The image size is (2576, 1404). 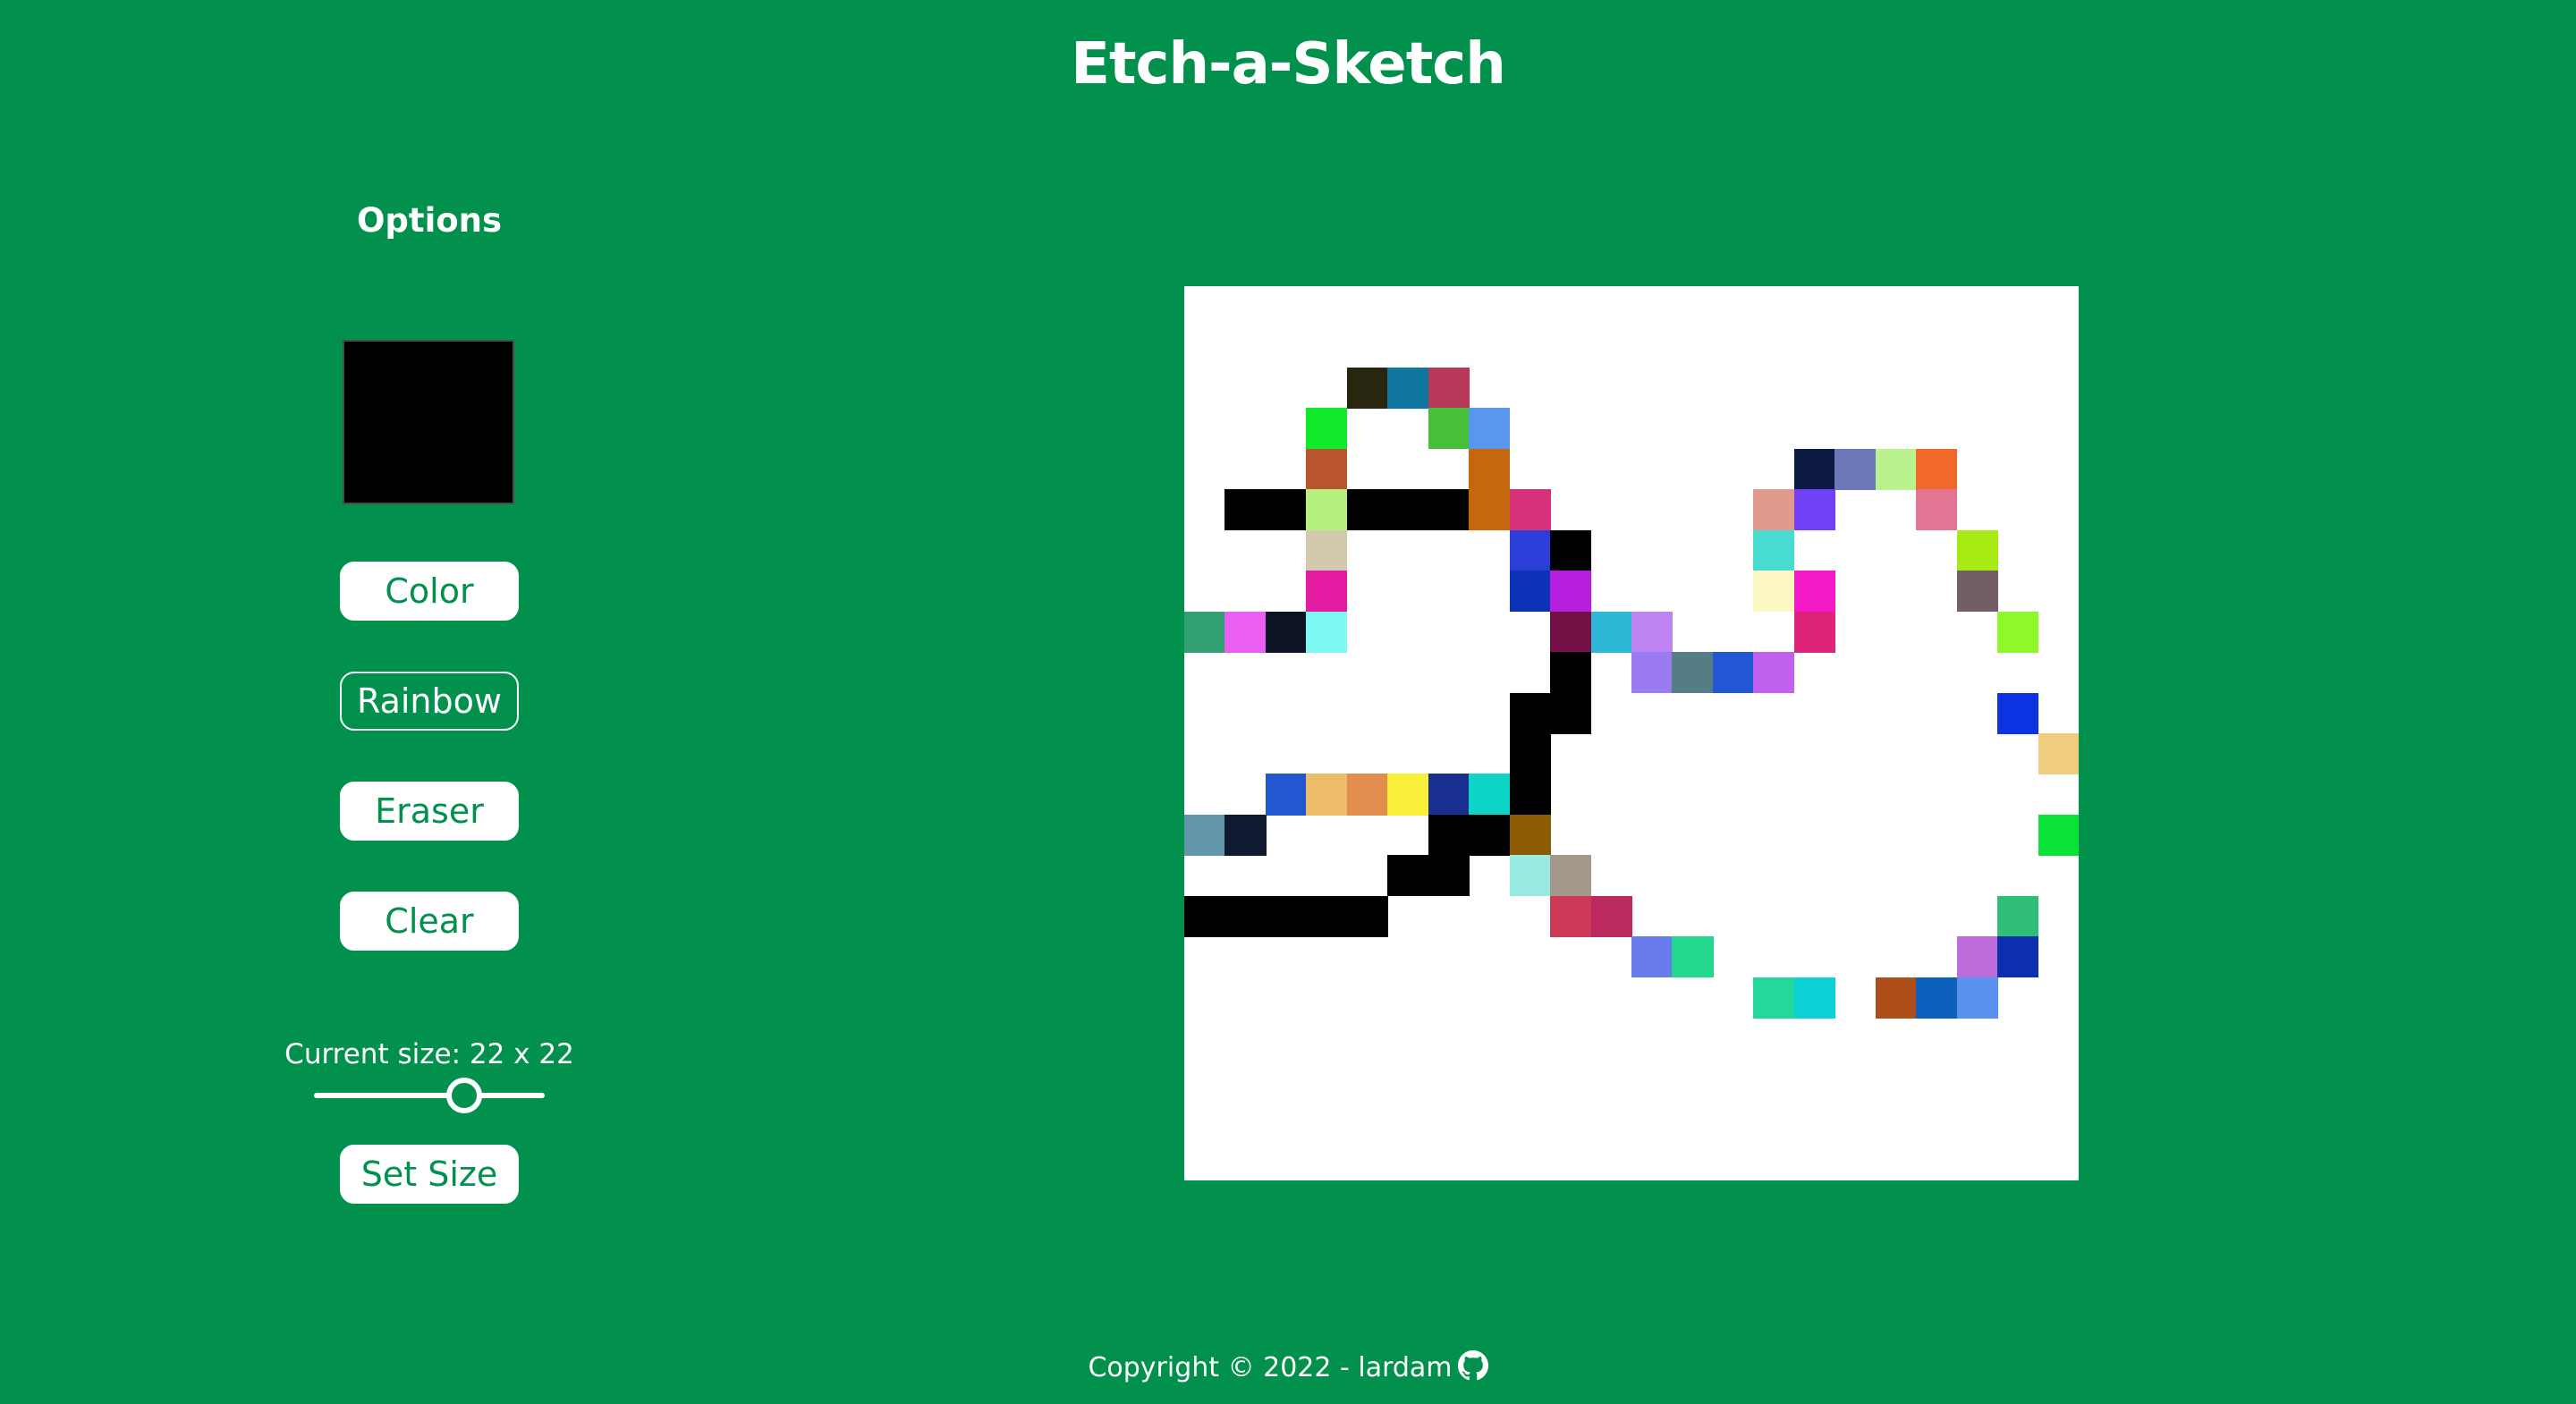 I want to click on github-icon, so click(x=1472, y=1365).